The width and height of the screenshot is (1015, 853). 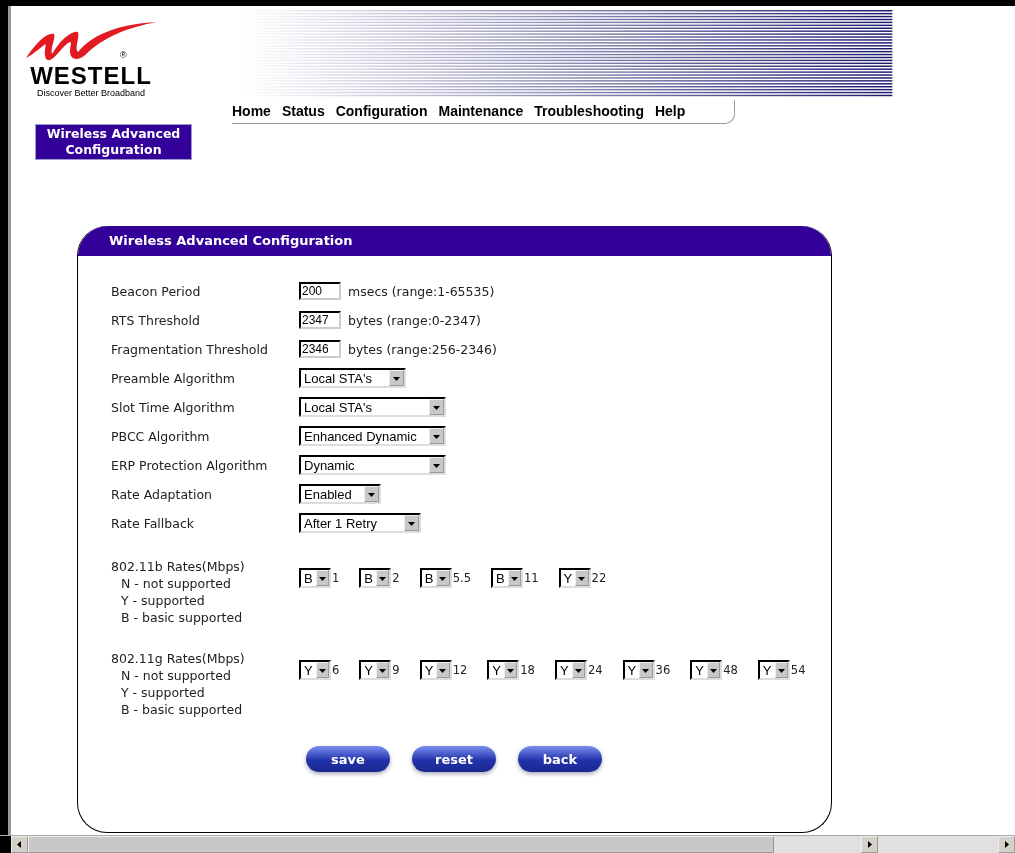 I want to click on field-label: PBCC Algorithm, so click(x=161, y=436).